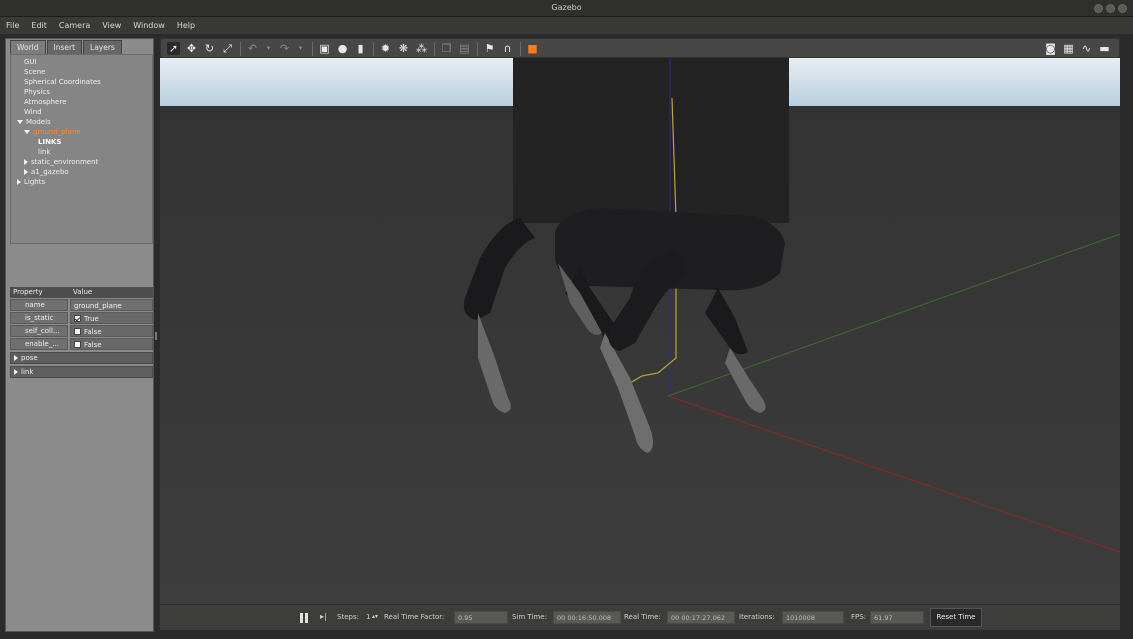  I want to click on property-group-pose: pose, so click(81, 358).